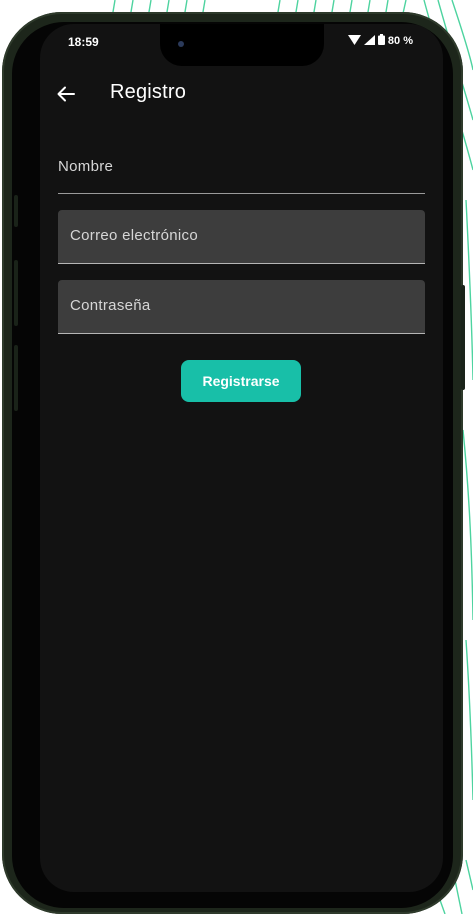  Describe the element at coordinates (134, 235) in the screenshot. I see `email-field-label: Correo electrónico` at that location.